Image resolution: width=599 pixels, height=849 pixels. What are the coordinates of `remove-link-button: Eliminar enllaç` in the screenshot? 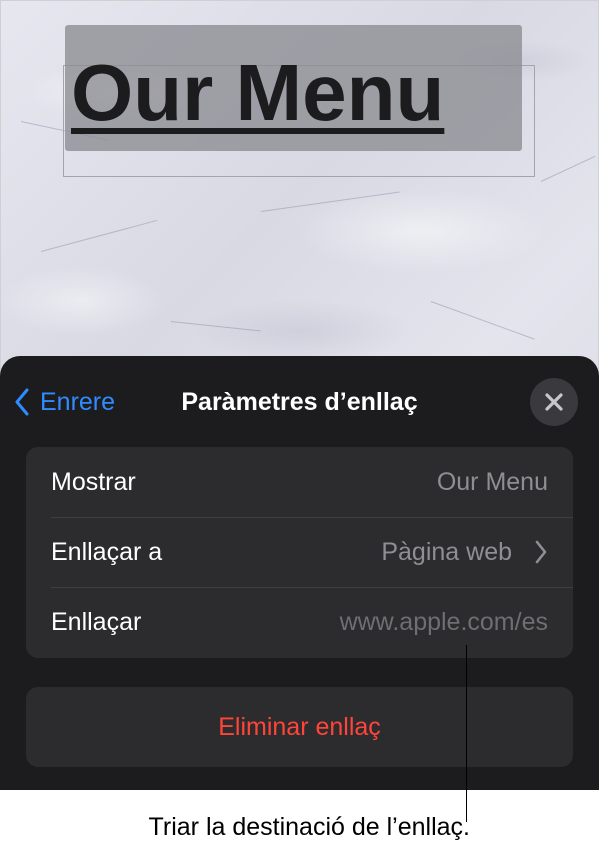 It's located at (299, 727).